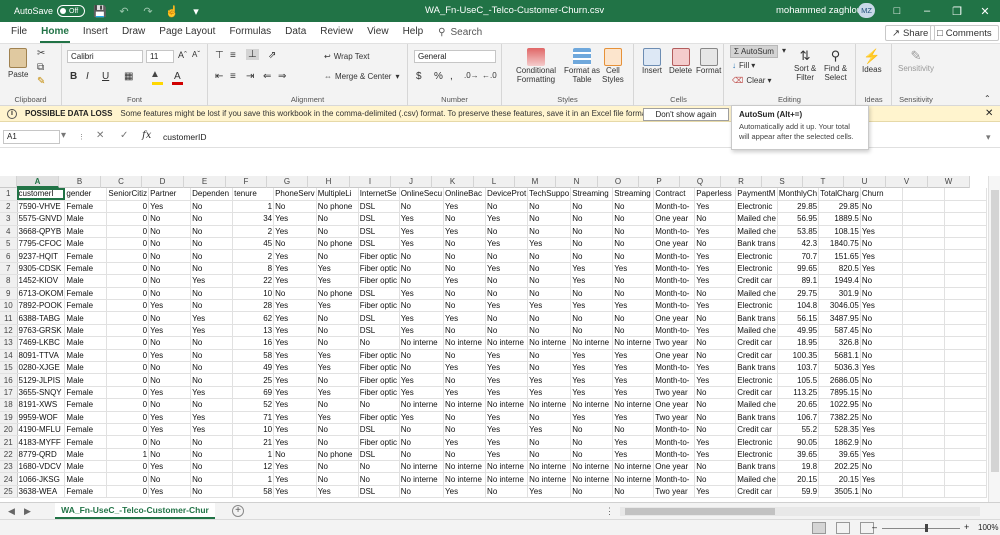  Describe the element at coordinates (754, 51) in the screenshot. I see `autosum-button: Σ AutoSum` at that location.